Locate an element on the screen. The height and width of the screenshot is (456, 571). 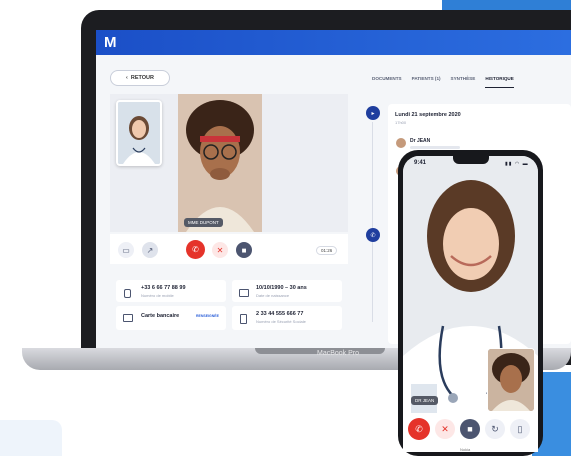
battery-icon: ▯ is located at coordinates (520, 428).